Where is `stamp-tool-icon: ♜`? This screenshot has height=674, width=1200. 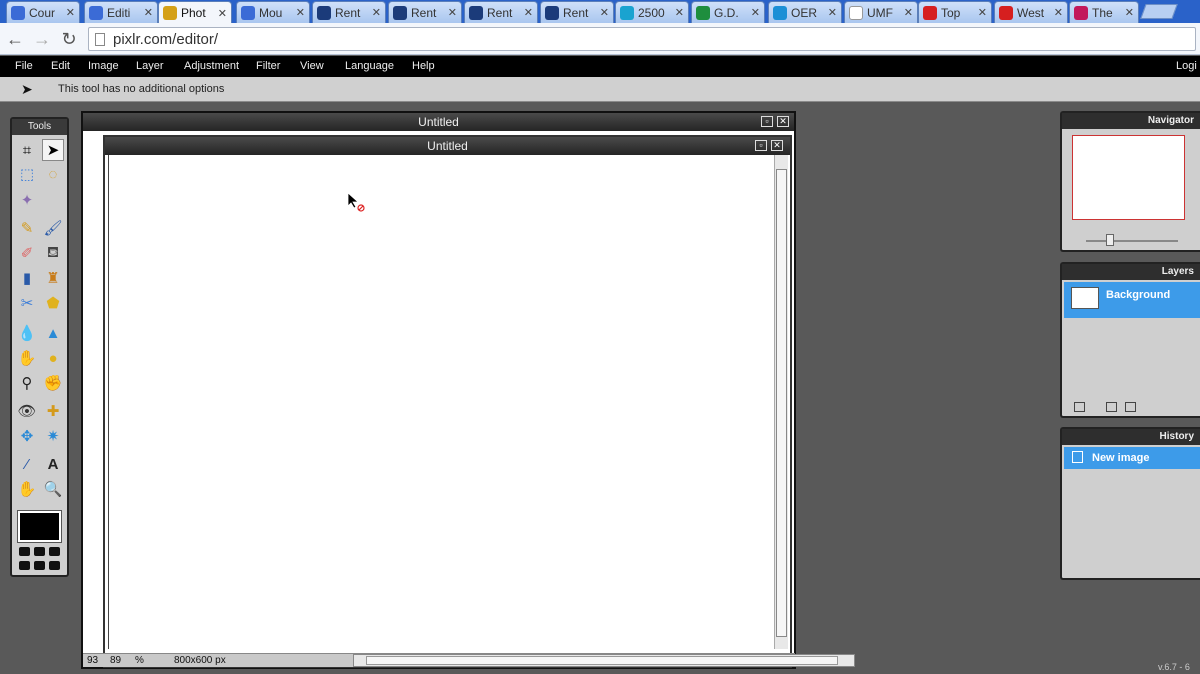
stamp-tool-icon: ♜ is located at coordinates (53, 278).